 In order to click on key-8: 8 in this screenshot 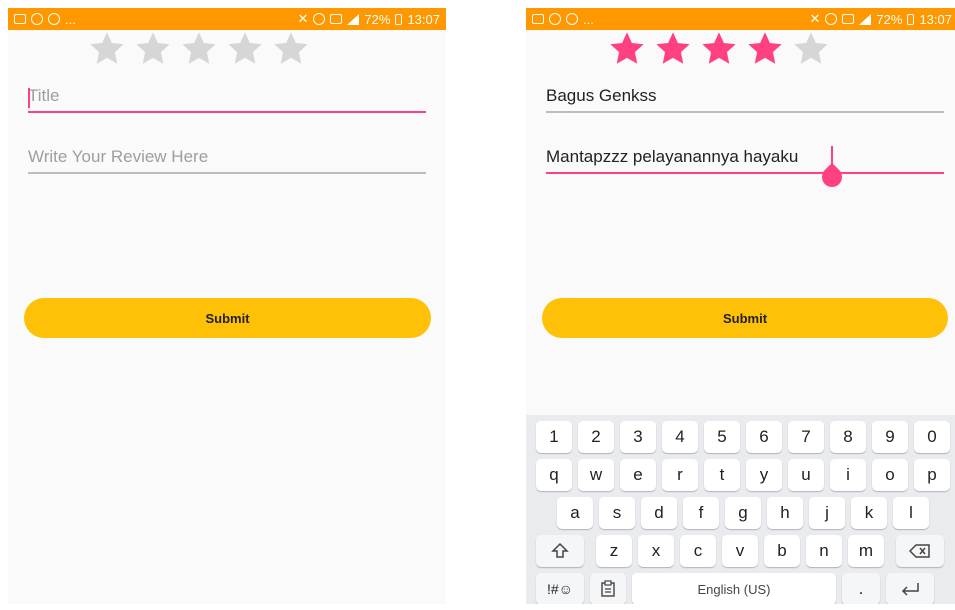, I will do `click(848, 437)`.